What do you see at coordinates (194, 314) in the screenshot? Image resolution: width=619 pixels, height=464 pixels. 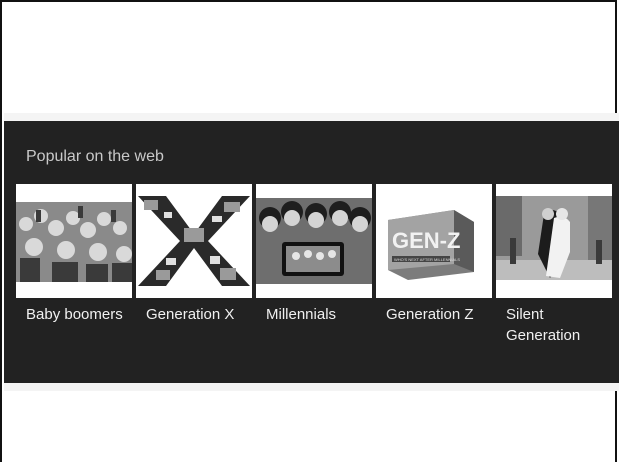 I see `card-label: Generation X` at bounding box center [194, 314].